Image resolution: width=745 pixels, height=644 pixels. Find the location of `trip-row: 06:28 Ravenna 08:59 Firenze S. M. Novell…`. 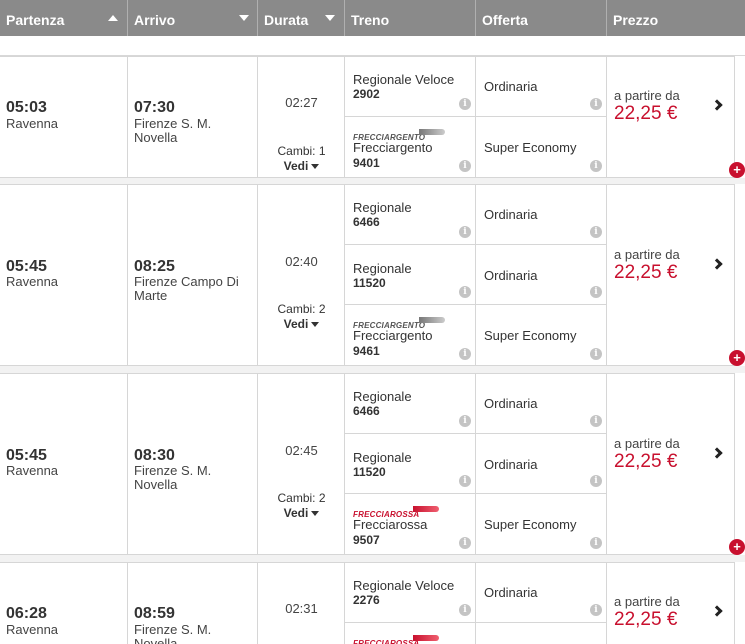

trip-row: 06:28 Ravenna 08:59 Firenze S. M. Novell… is located at coordinates (372, 603).